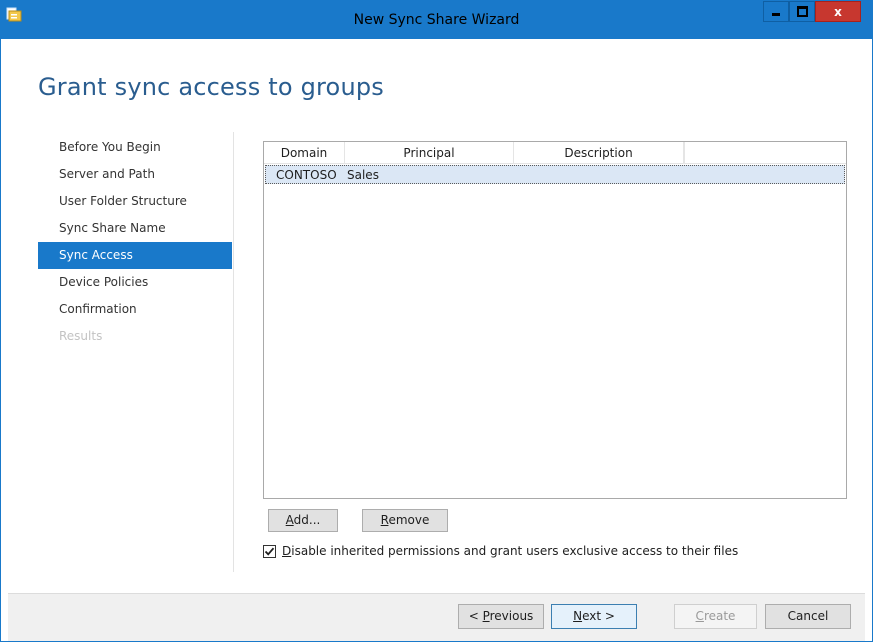 This screenshot has height=642, width=873. I want to click on column-header-description: Description, so click(599, 152).